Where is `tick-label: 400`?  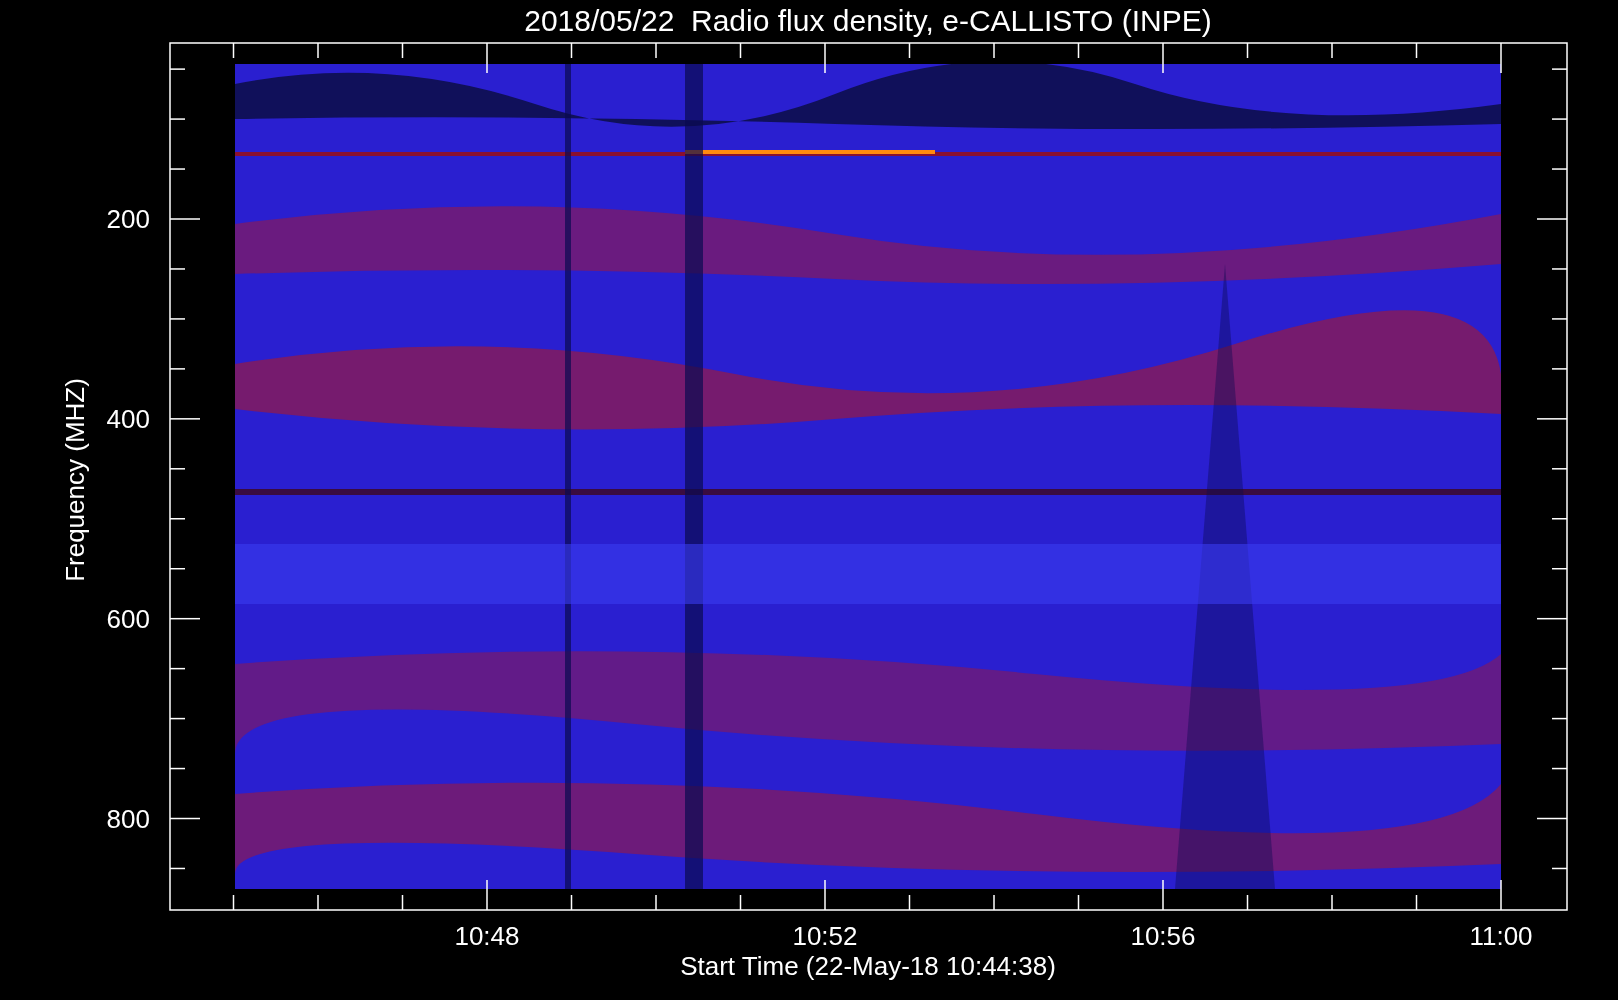
tick-label: 400 is located at coordinates (128, 418).